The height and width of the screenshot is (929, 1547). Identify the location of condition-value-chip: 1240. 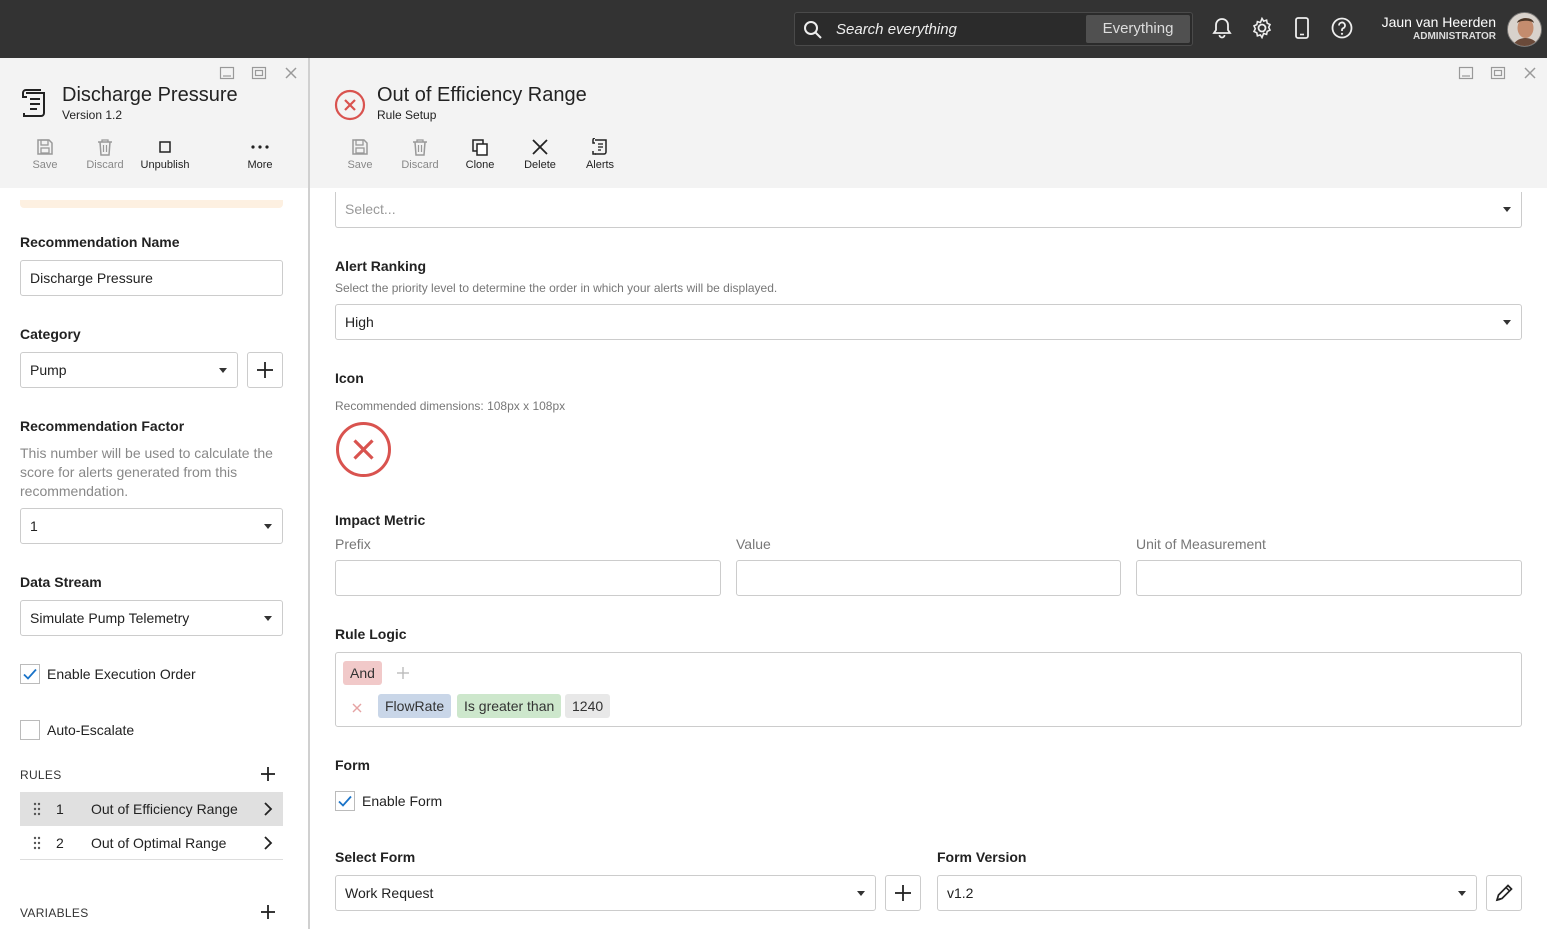
(588, 706).